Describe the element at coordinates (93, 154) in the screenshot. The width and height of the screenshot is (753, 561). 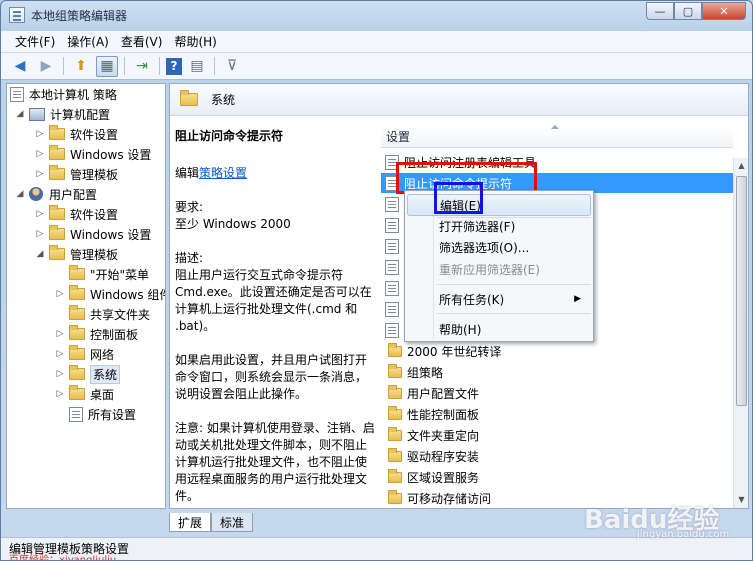
I see `tree-item-windows-settings: ▷ Windows 设置` at that location.